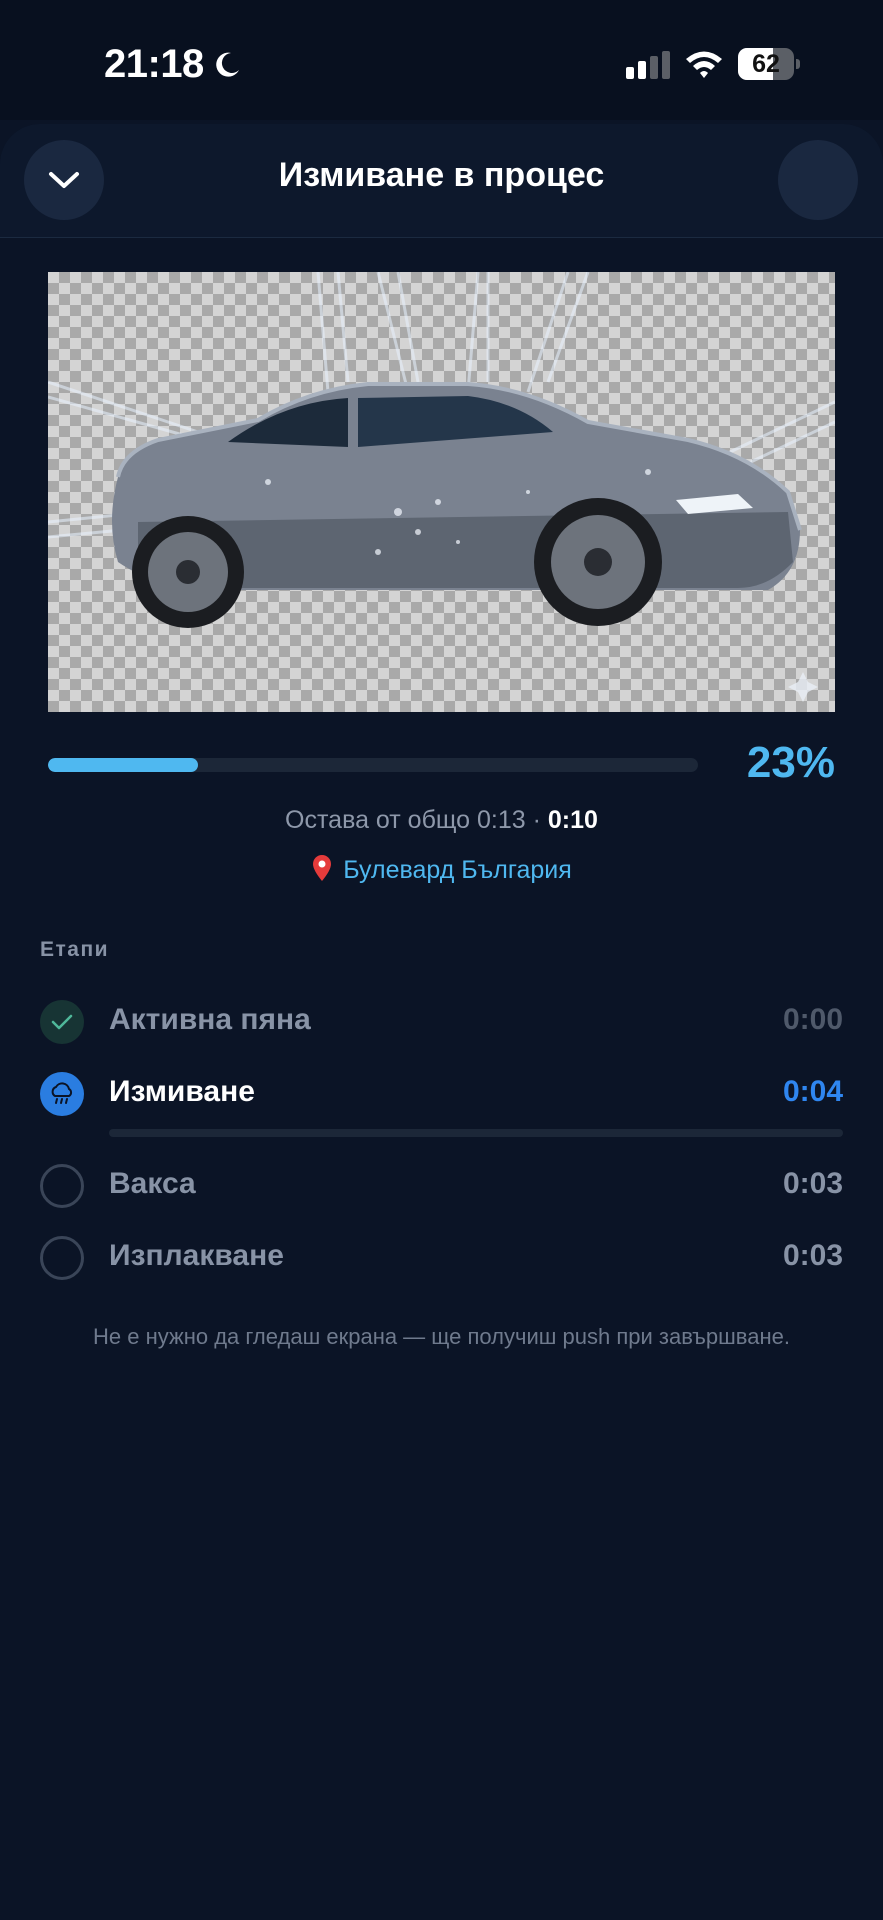 This screenshot has height=1920, width=883. I want to click on map-pin-icon, so click(322, 868).